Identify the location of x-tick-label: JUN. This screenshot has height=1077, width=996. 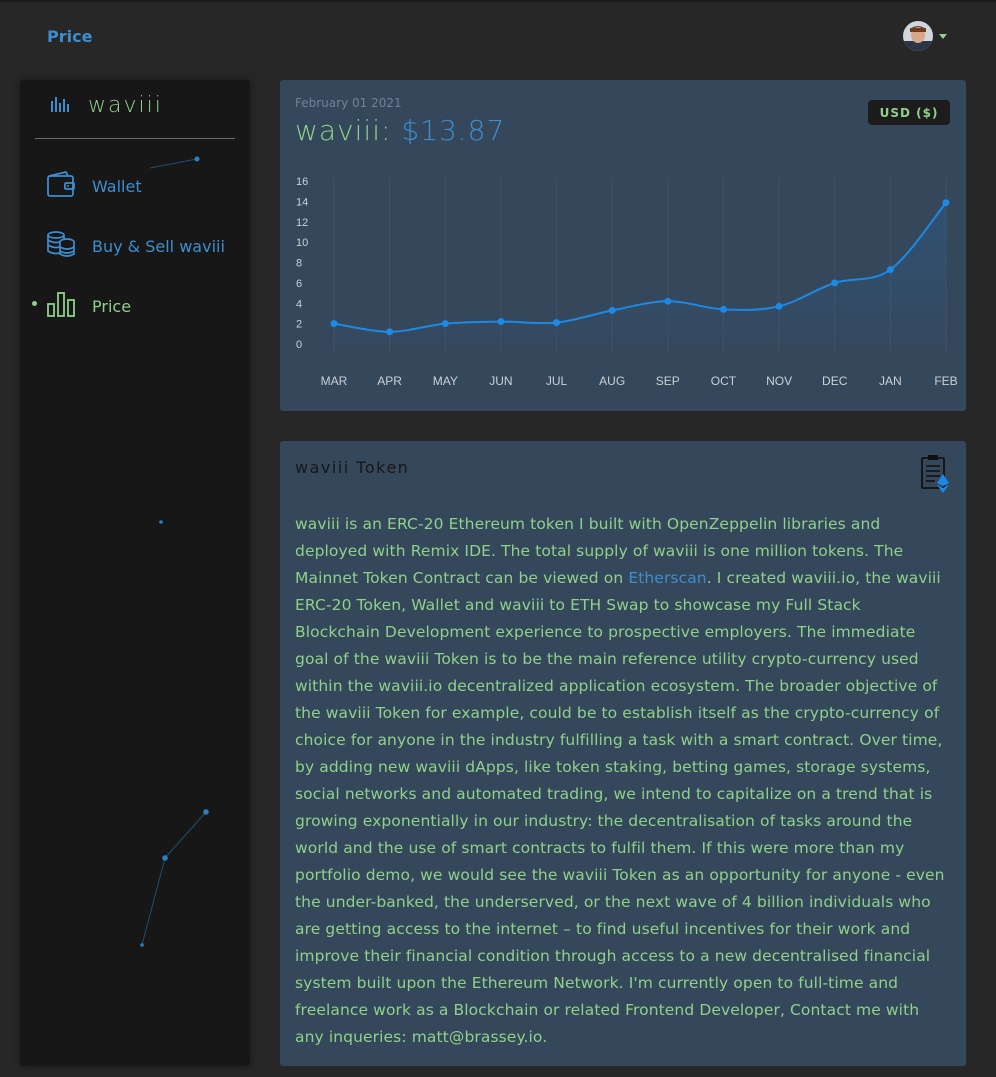
(500, 381).